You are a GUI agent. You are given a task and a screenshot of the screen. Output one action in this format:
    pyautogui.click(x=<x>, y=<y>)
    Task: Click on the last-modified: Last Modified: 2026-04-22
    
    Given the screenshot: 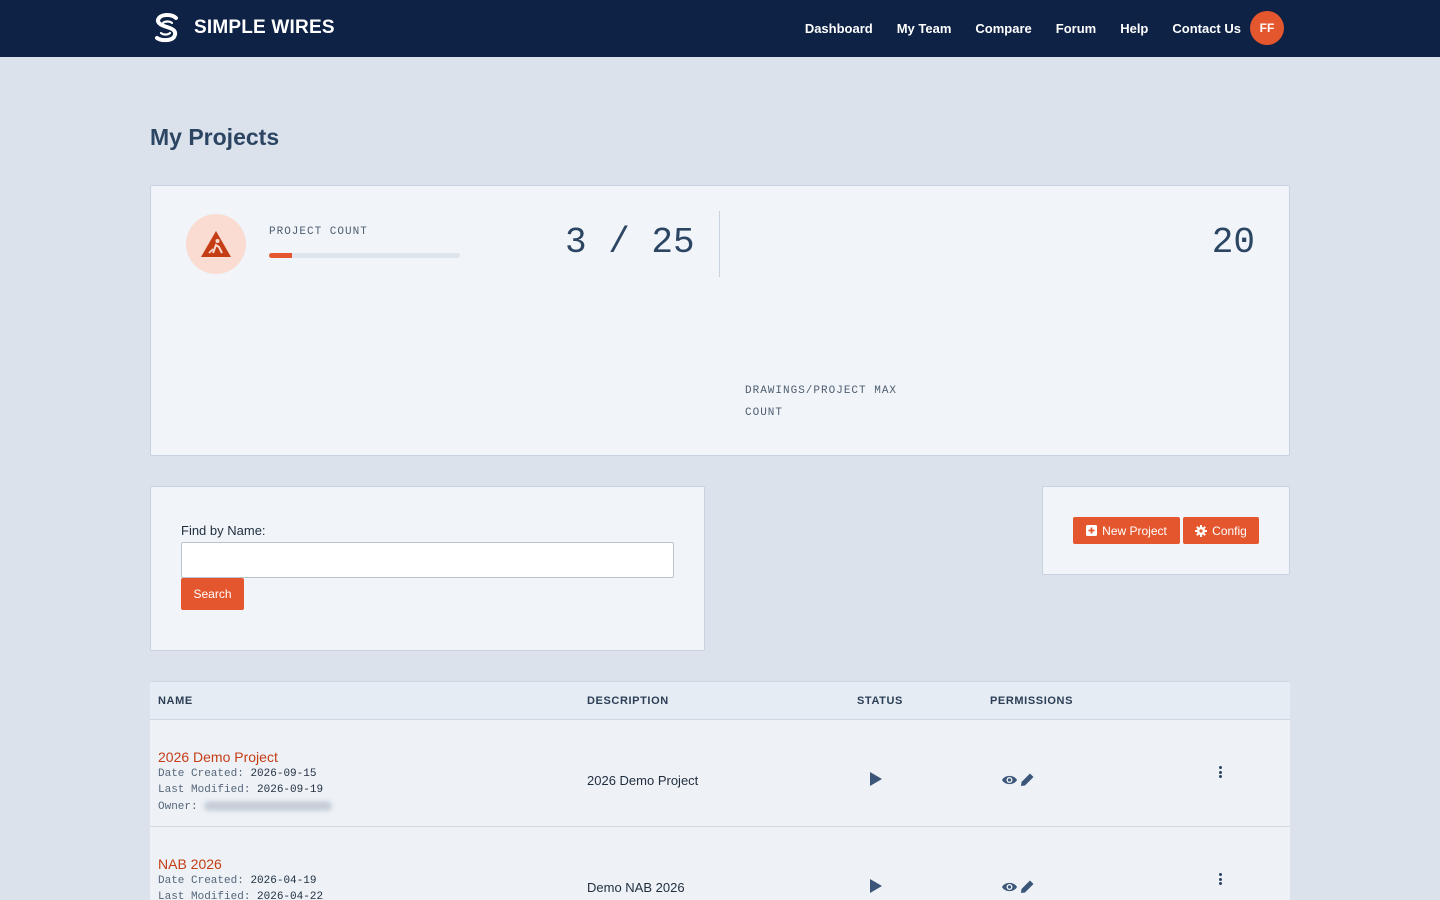 What is the action you would take?
    pyautogui.click(x=240, y=895)
    